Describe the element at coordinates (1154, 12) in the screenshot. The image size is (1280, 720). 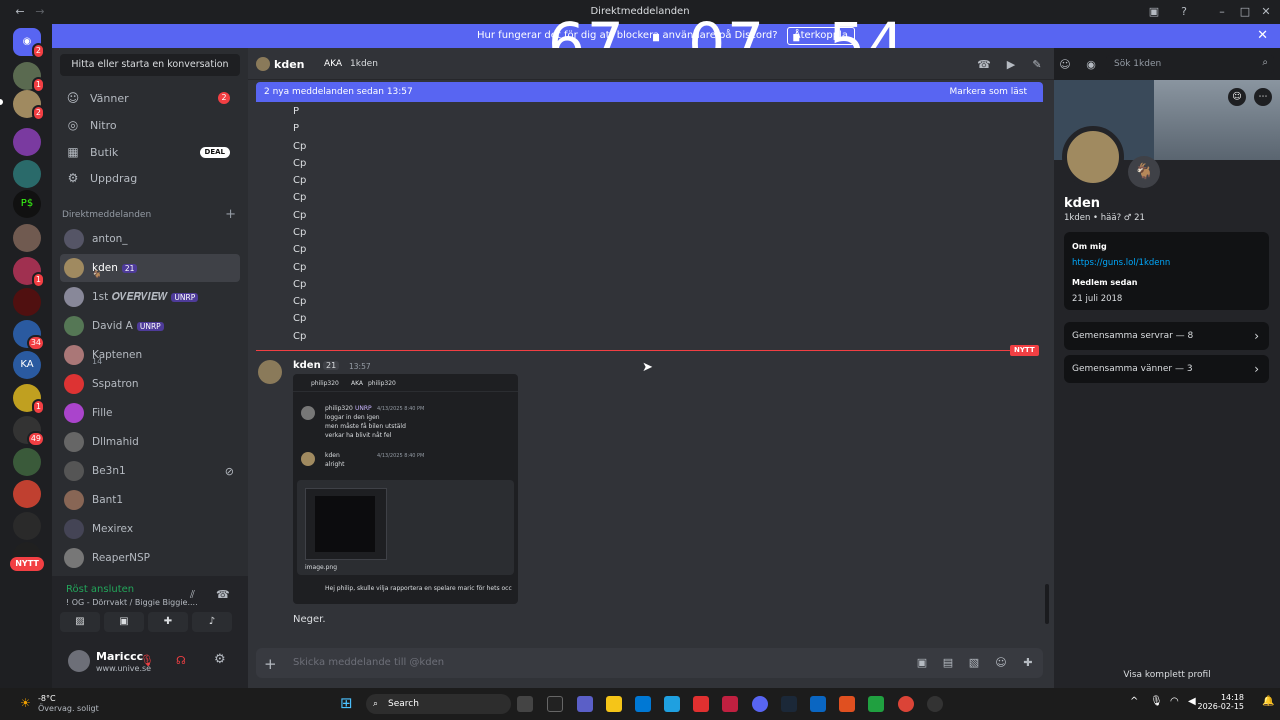
I see `inbox-icon: ▣` at that location.